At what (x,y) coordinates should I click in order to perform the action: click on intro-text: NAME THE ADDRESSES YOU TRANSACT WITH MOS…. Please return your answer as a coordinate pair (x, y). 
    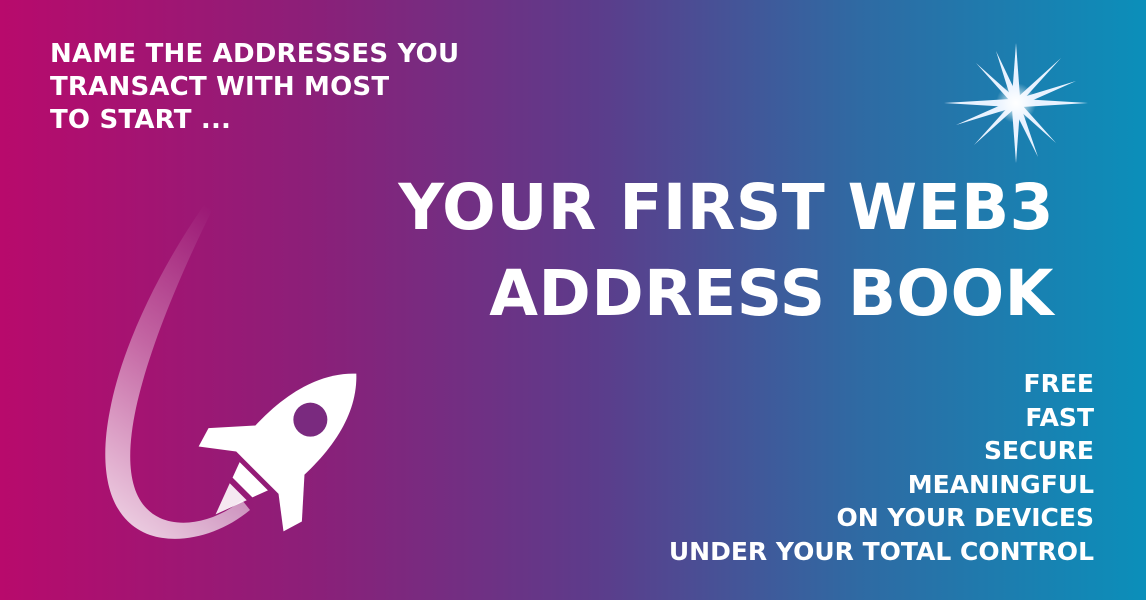
    Looking at the image, I should click on (254, 87).